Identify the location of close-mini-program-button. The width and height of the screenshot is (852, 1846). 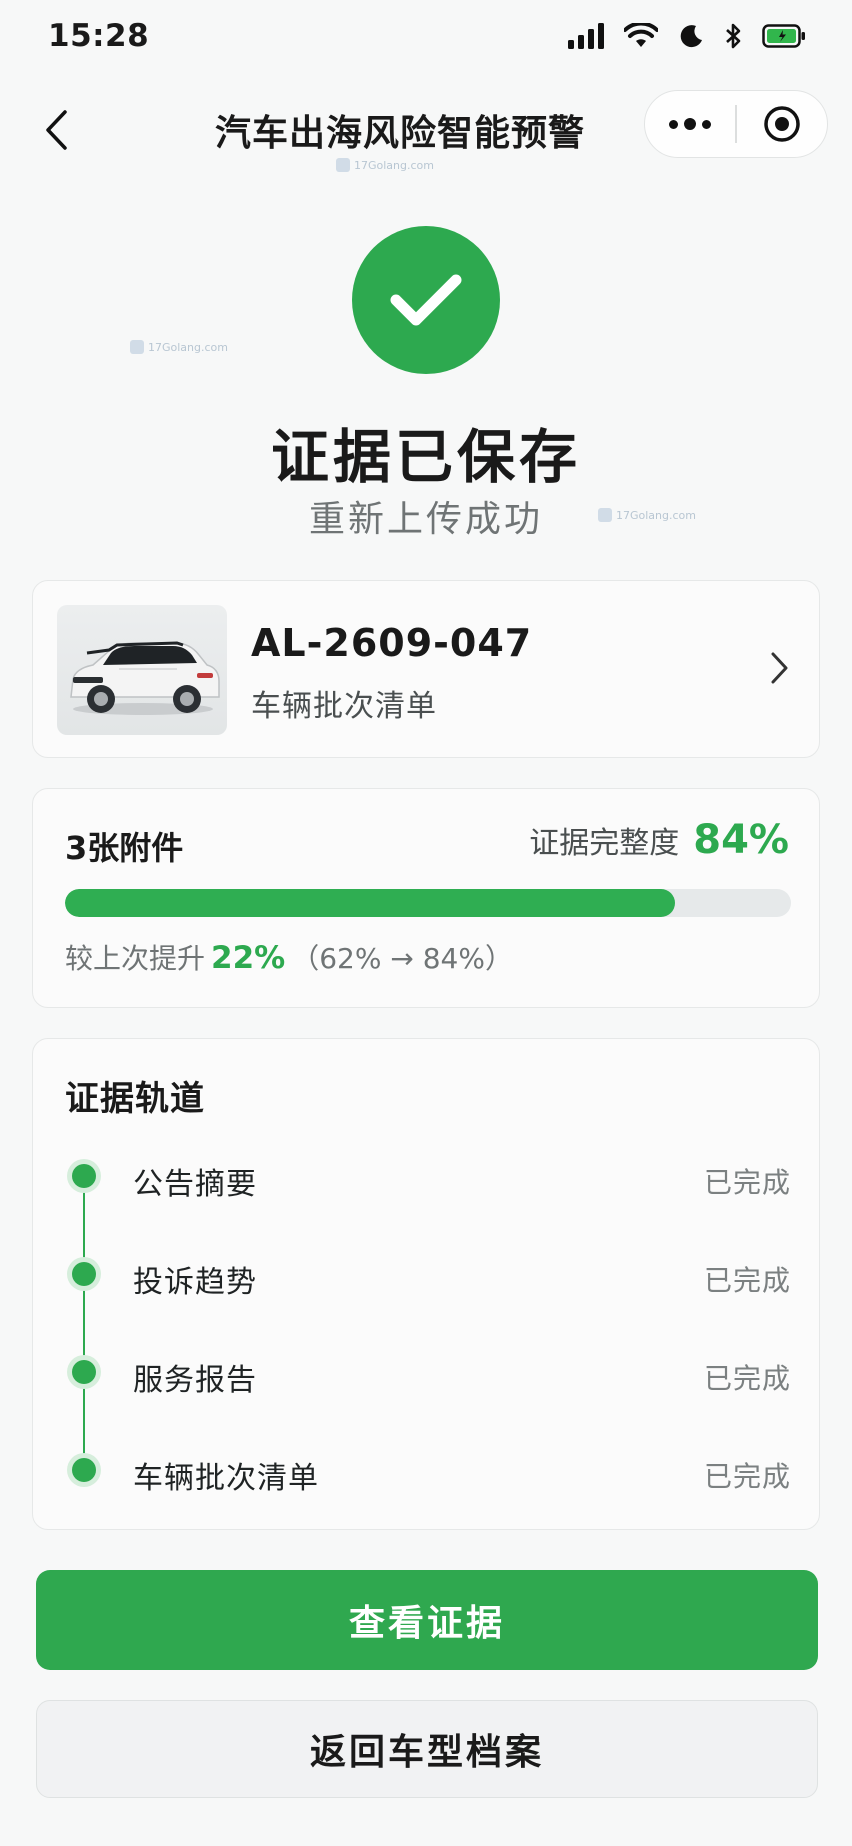
(782, 124).